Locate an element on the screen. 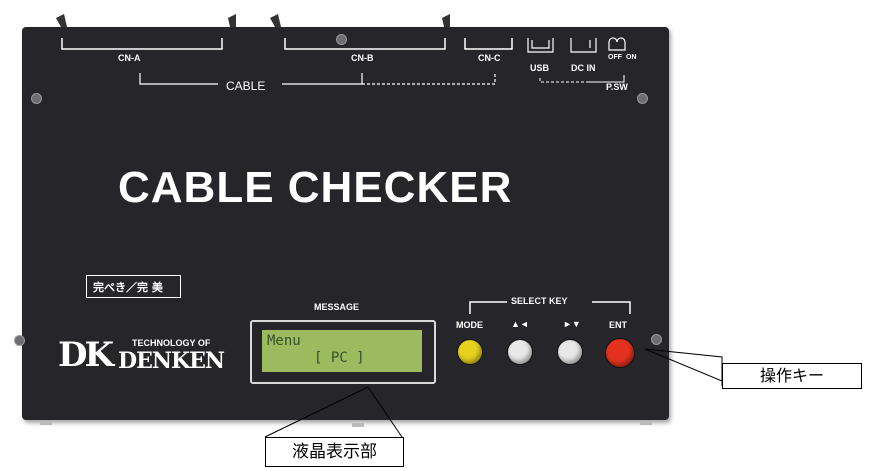 The height and width of the screenshot is (471, 881). lcd-line-1: Menu is located at coordinates (284, 341).